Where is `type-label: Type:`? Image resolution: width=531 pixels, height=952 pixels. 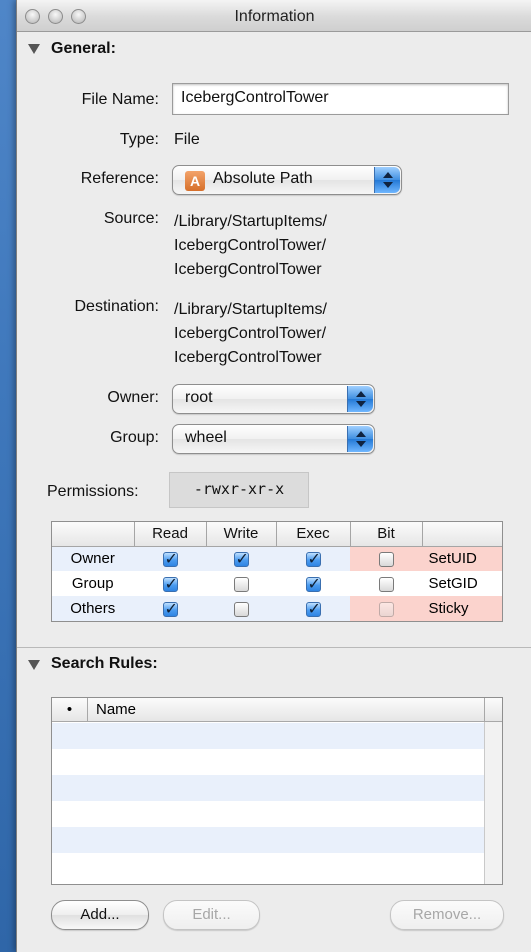
type-label: Type: is located at coordinates (139, 139).